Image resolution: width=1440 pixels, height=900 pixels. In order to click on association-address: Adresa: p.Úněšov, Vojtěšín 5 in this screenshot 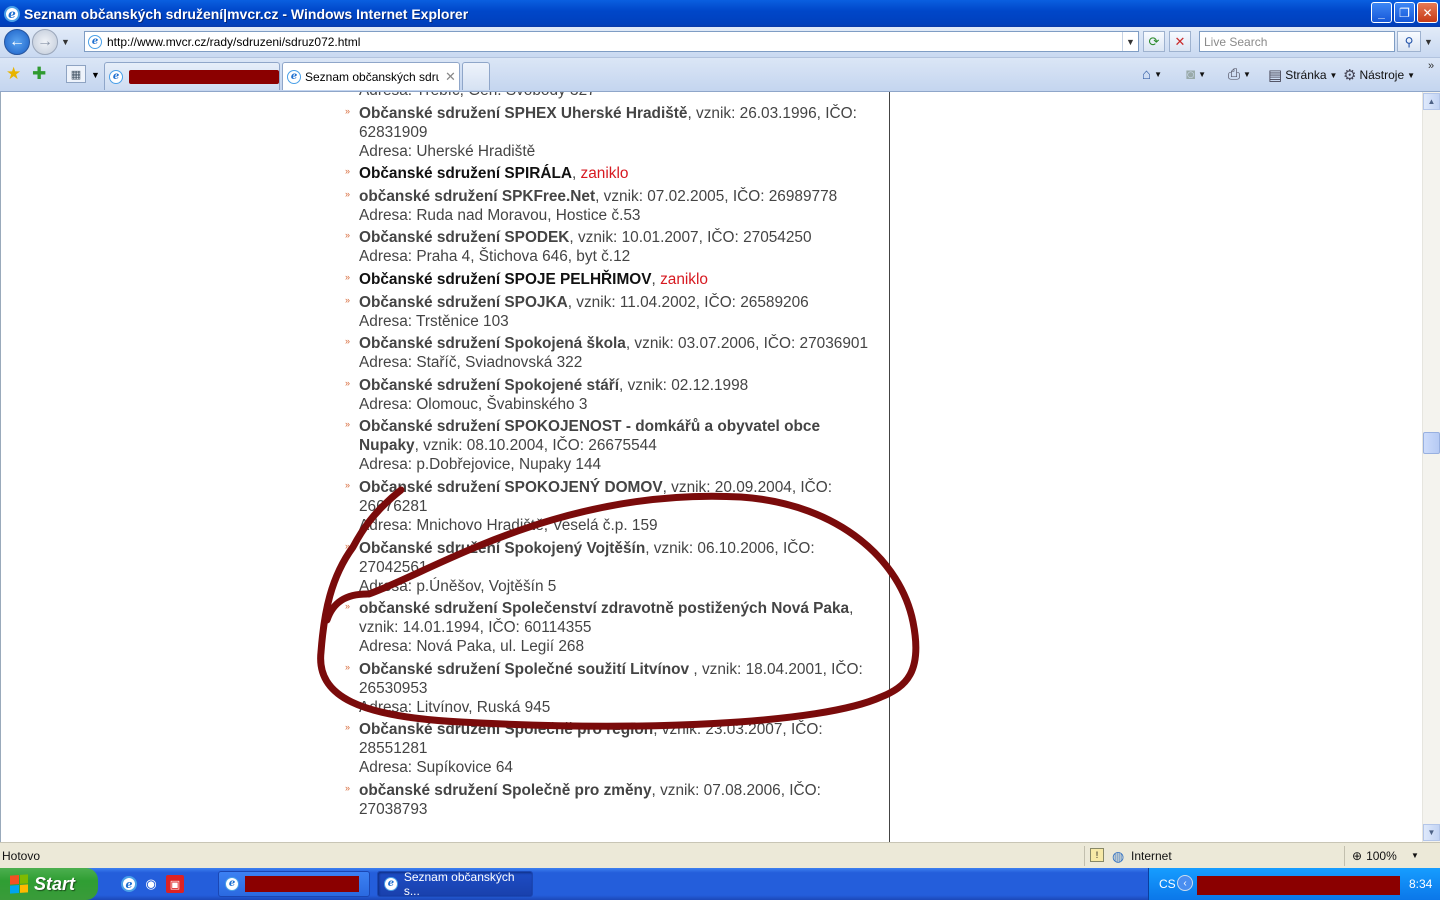, I will do `click(458, 586)`.